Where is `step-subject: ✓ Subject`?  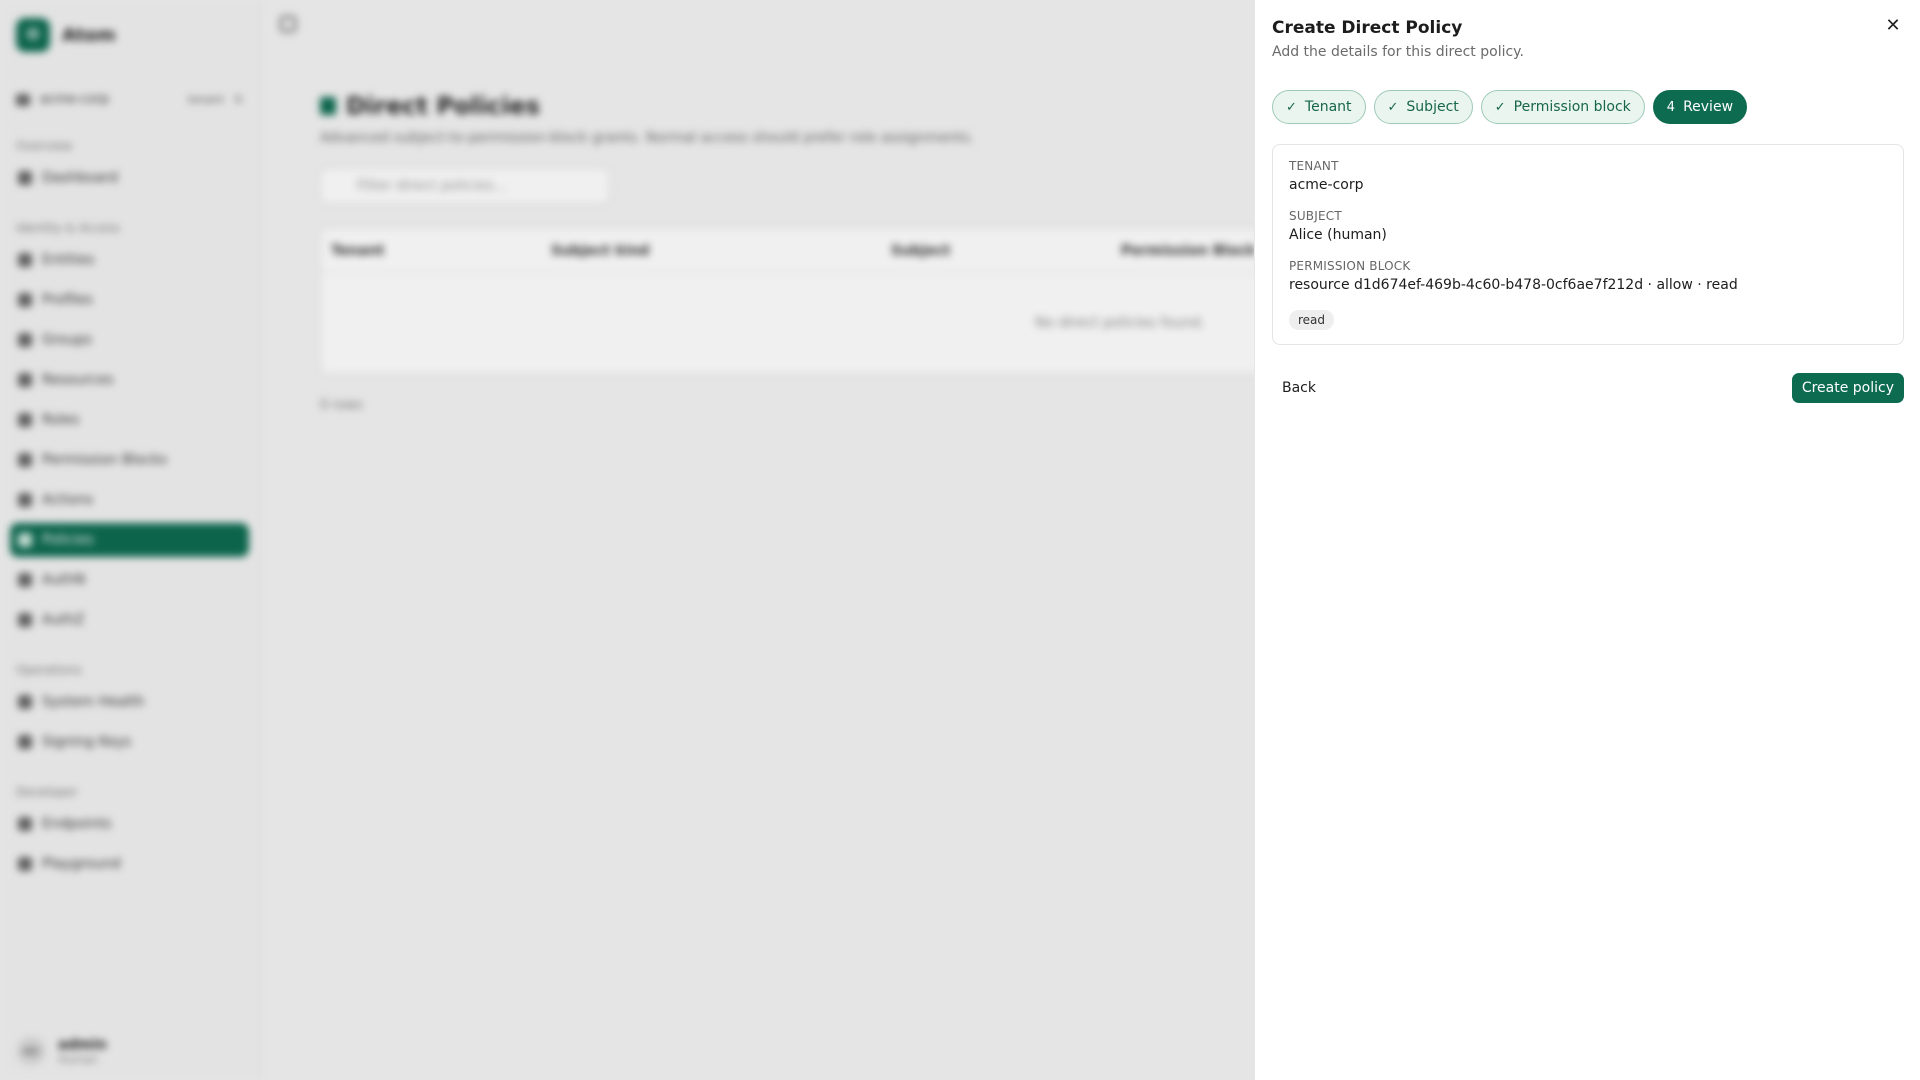 step-subject: ✓ Subject is located at coordinates (1423, 107).